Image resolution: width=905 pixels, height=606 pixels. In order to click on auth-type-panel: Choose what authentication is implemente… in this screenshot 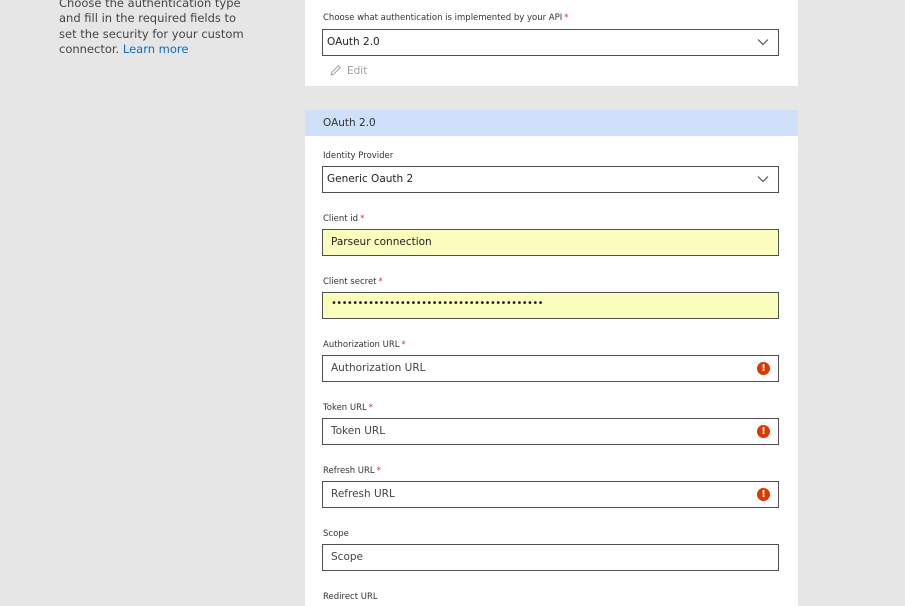, I will do `click(551, 43)`.